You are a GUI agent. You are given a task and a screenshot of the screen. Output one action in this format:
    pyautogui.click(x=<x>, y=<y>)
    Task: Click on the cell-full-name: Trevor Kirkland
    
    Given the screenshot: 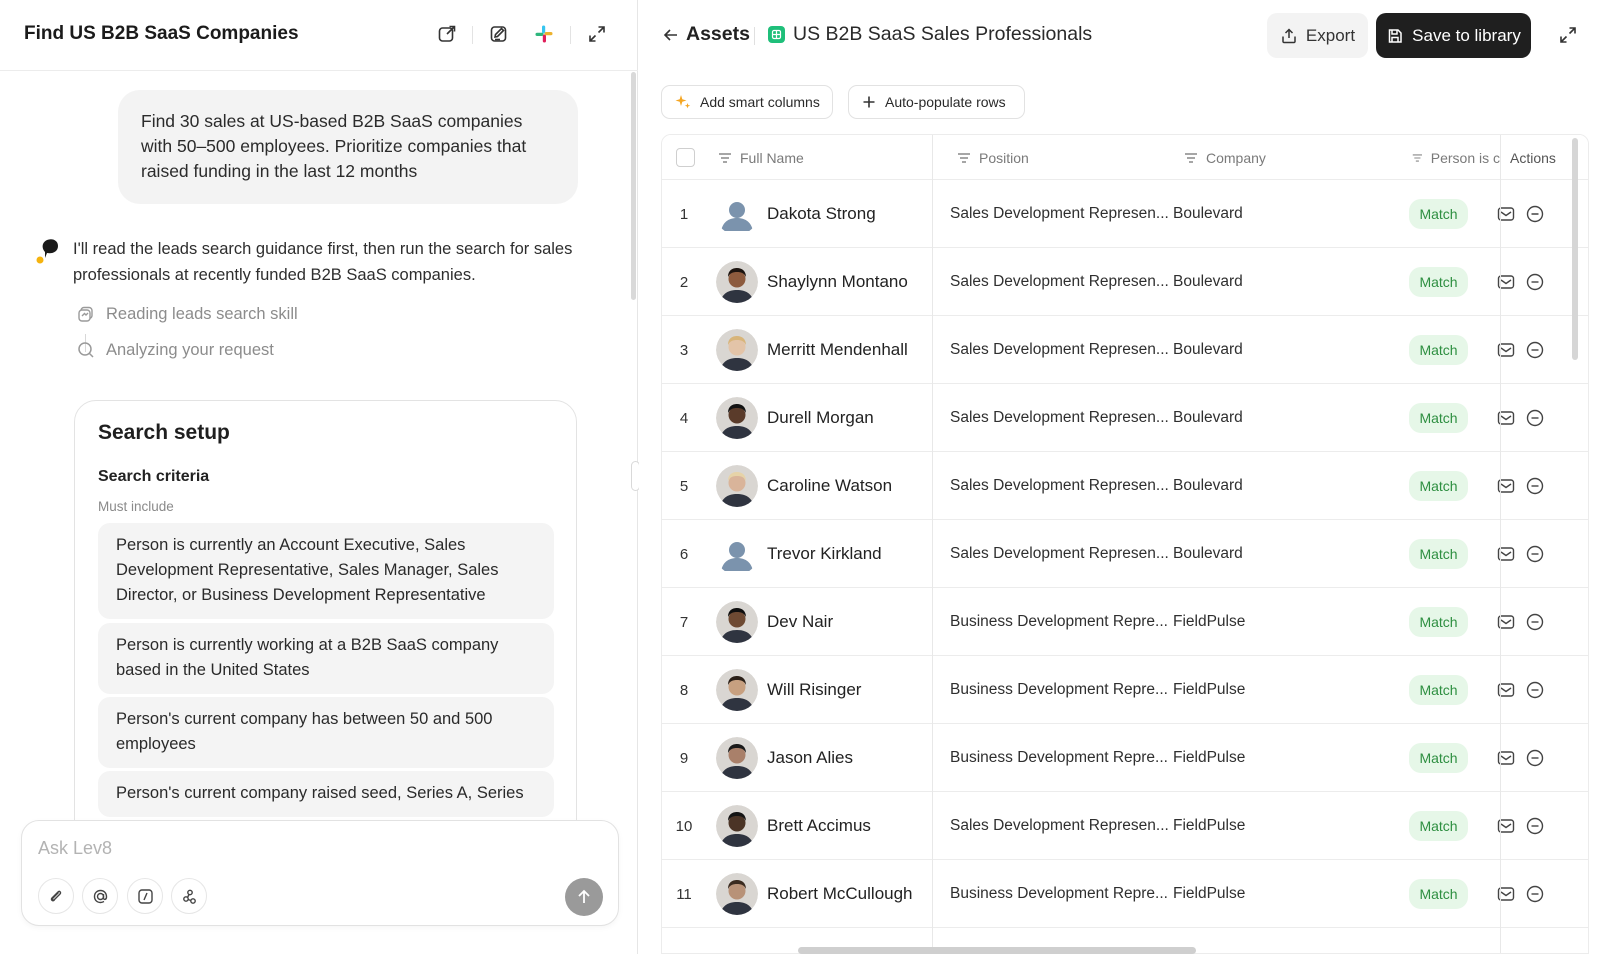 What is the action you would take?
    pyautogui.click(x=824, y=554)
    